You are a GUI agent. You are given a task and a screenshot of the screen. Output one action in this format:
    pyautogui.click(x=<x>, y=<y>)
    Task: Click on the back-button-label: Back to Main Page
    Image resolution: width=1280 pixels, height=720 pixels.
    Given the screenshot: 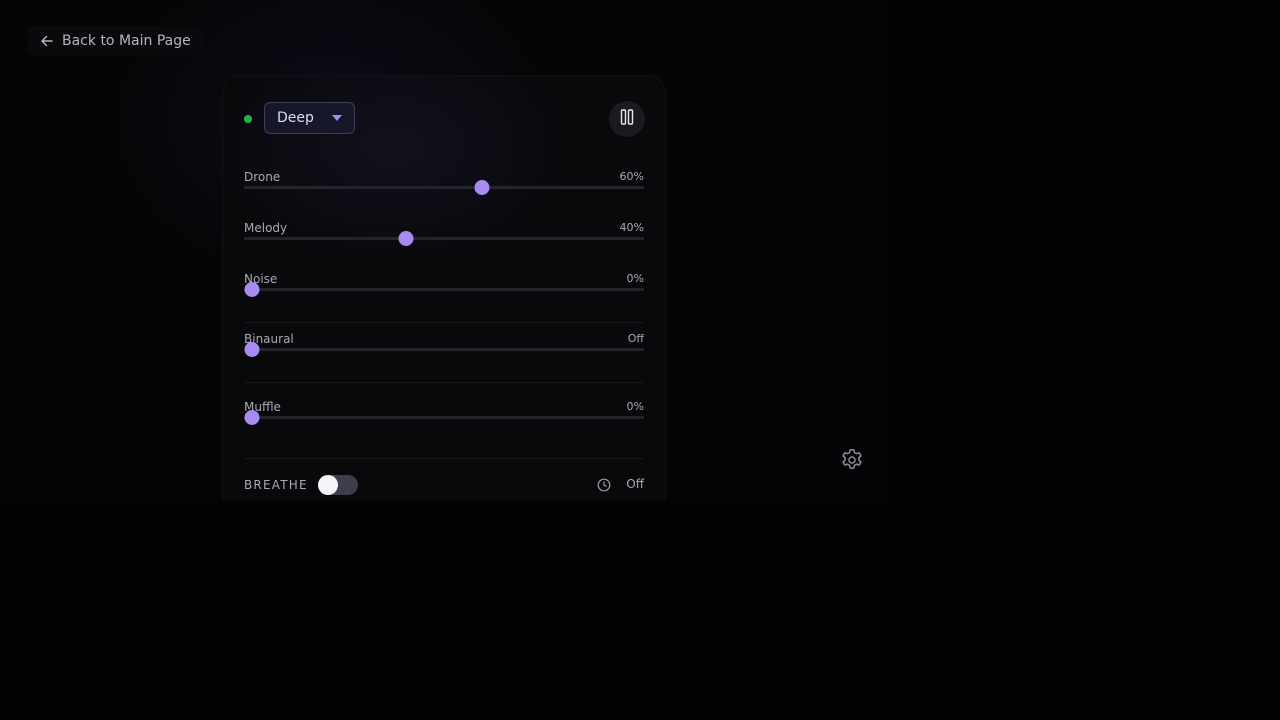 What is the action you would take?
    pyautogui.click(x=126, y=41)
    